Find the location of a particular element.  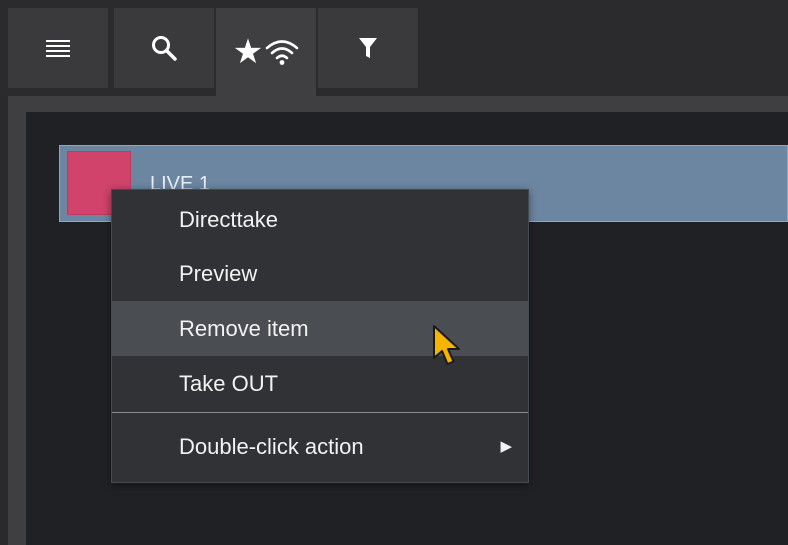

tab-list-view is located at coordinates (58, 48).